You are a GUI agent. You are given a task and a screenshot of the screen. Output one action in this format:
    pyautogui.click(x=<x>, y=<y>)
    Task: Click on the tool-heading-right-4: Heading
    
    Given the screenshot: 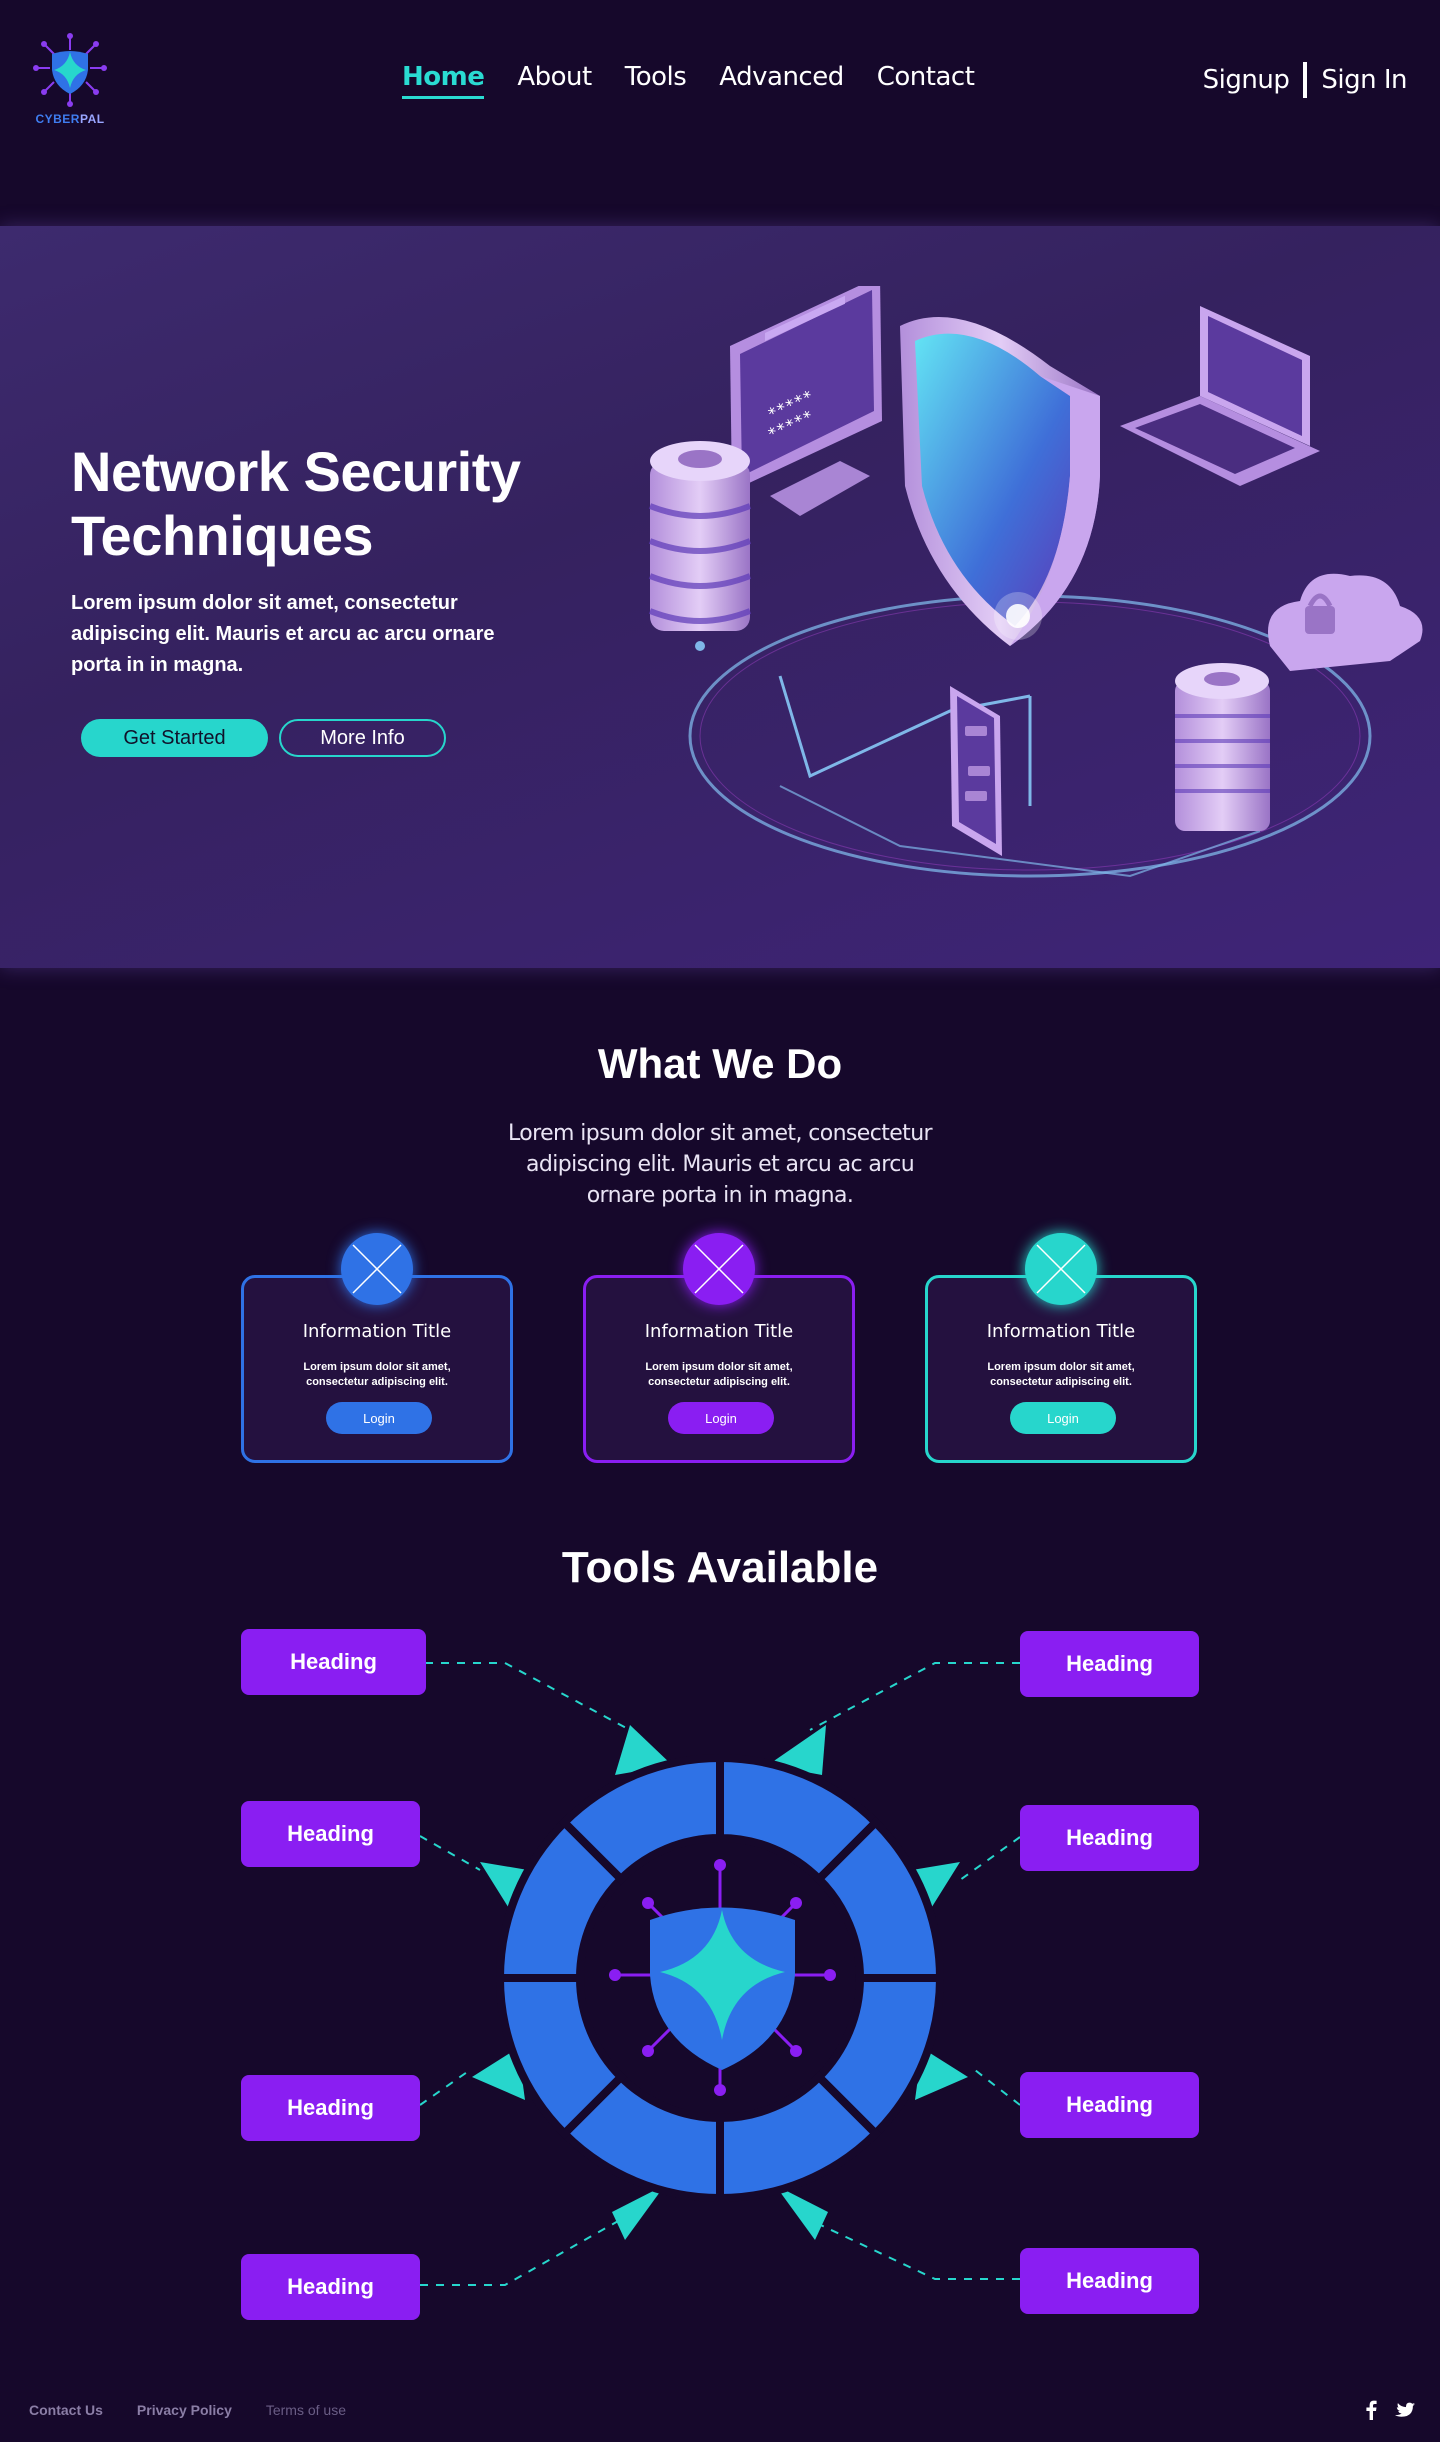 What is the action you would take?
    pyautogui.click(x=1109, y=2281)
    